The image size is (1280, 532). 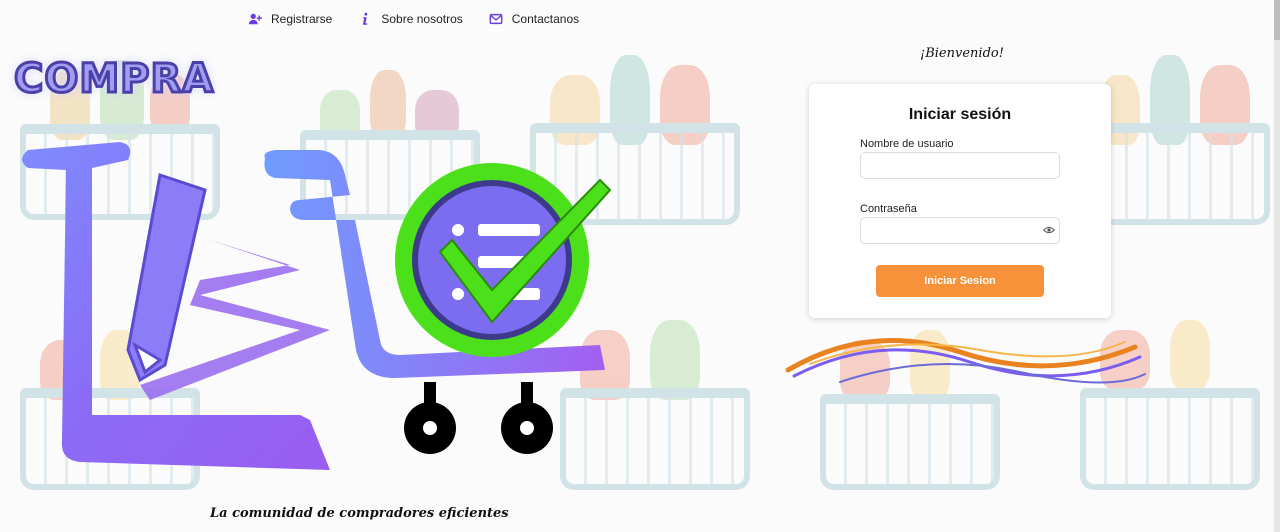 I want to click on welcome-text: ¡Bienvenido!, so click(x=962, y=53).